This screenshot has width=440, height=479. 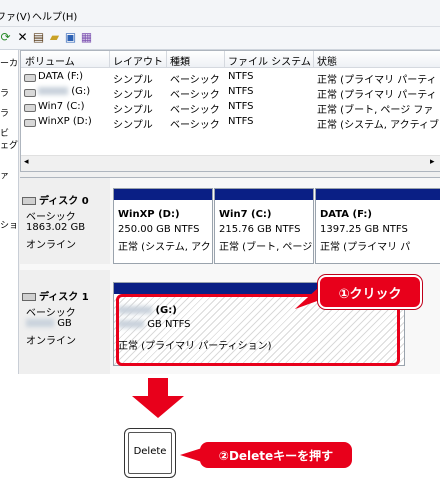 I want to click on disk1-label: ディスク 1 ベーシック GB オンライン, so click(x=65, y=322).